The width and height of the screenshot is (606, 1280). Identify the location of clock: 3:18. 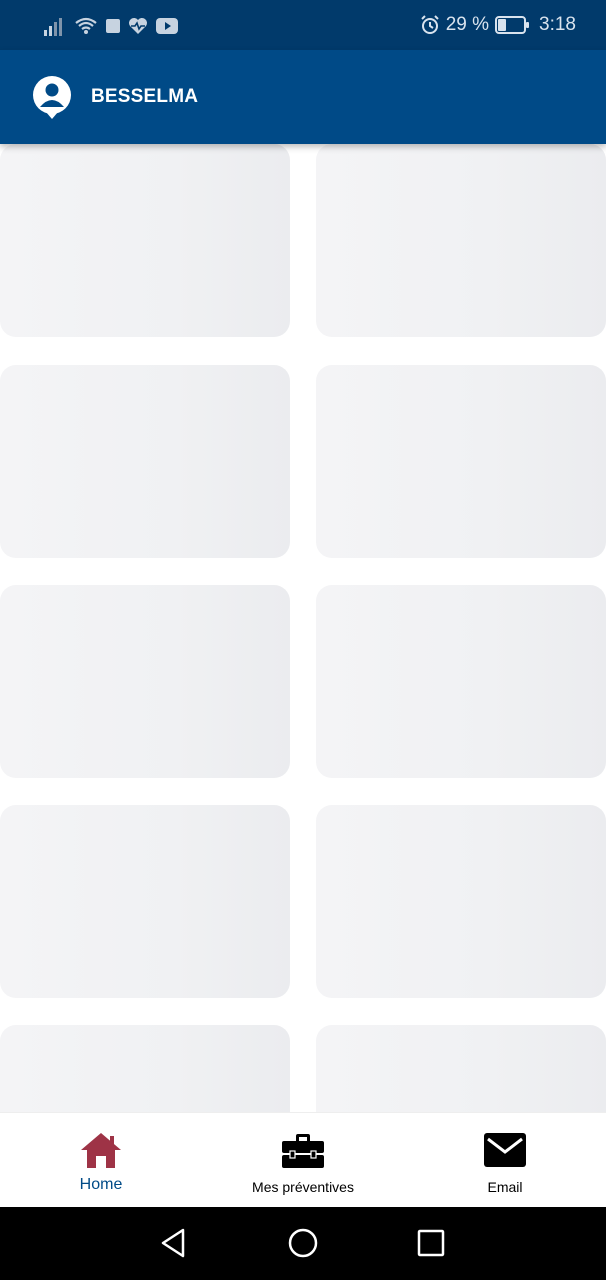
(557, 24).